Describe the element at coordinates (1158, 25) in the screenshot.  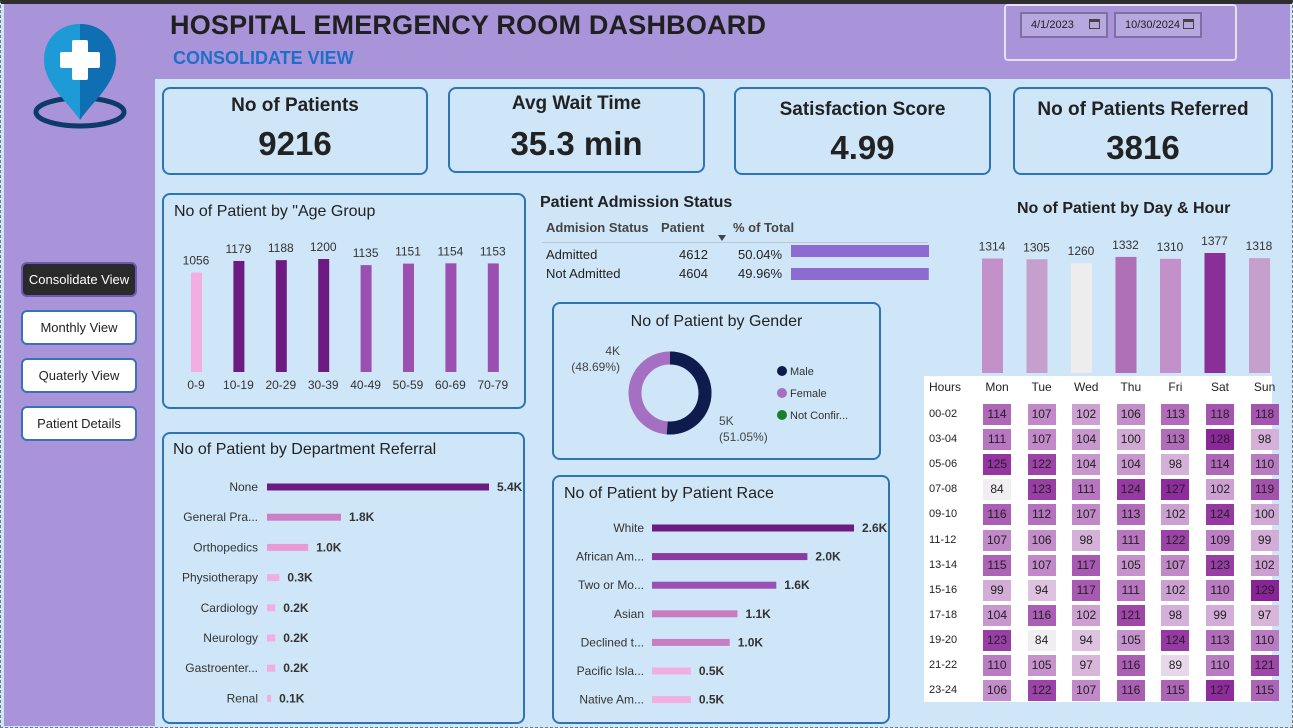
I see `end-date-field: 10/30/2024` at that location.